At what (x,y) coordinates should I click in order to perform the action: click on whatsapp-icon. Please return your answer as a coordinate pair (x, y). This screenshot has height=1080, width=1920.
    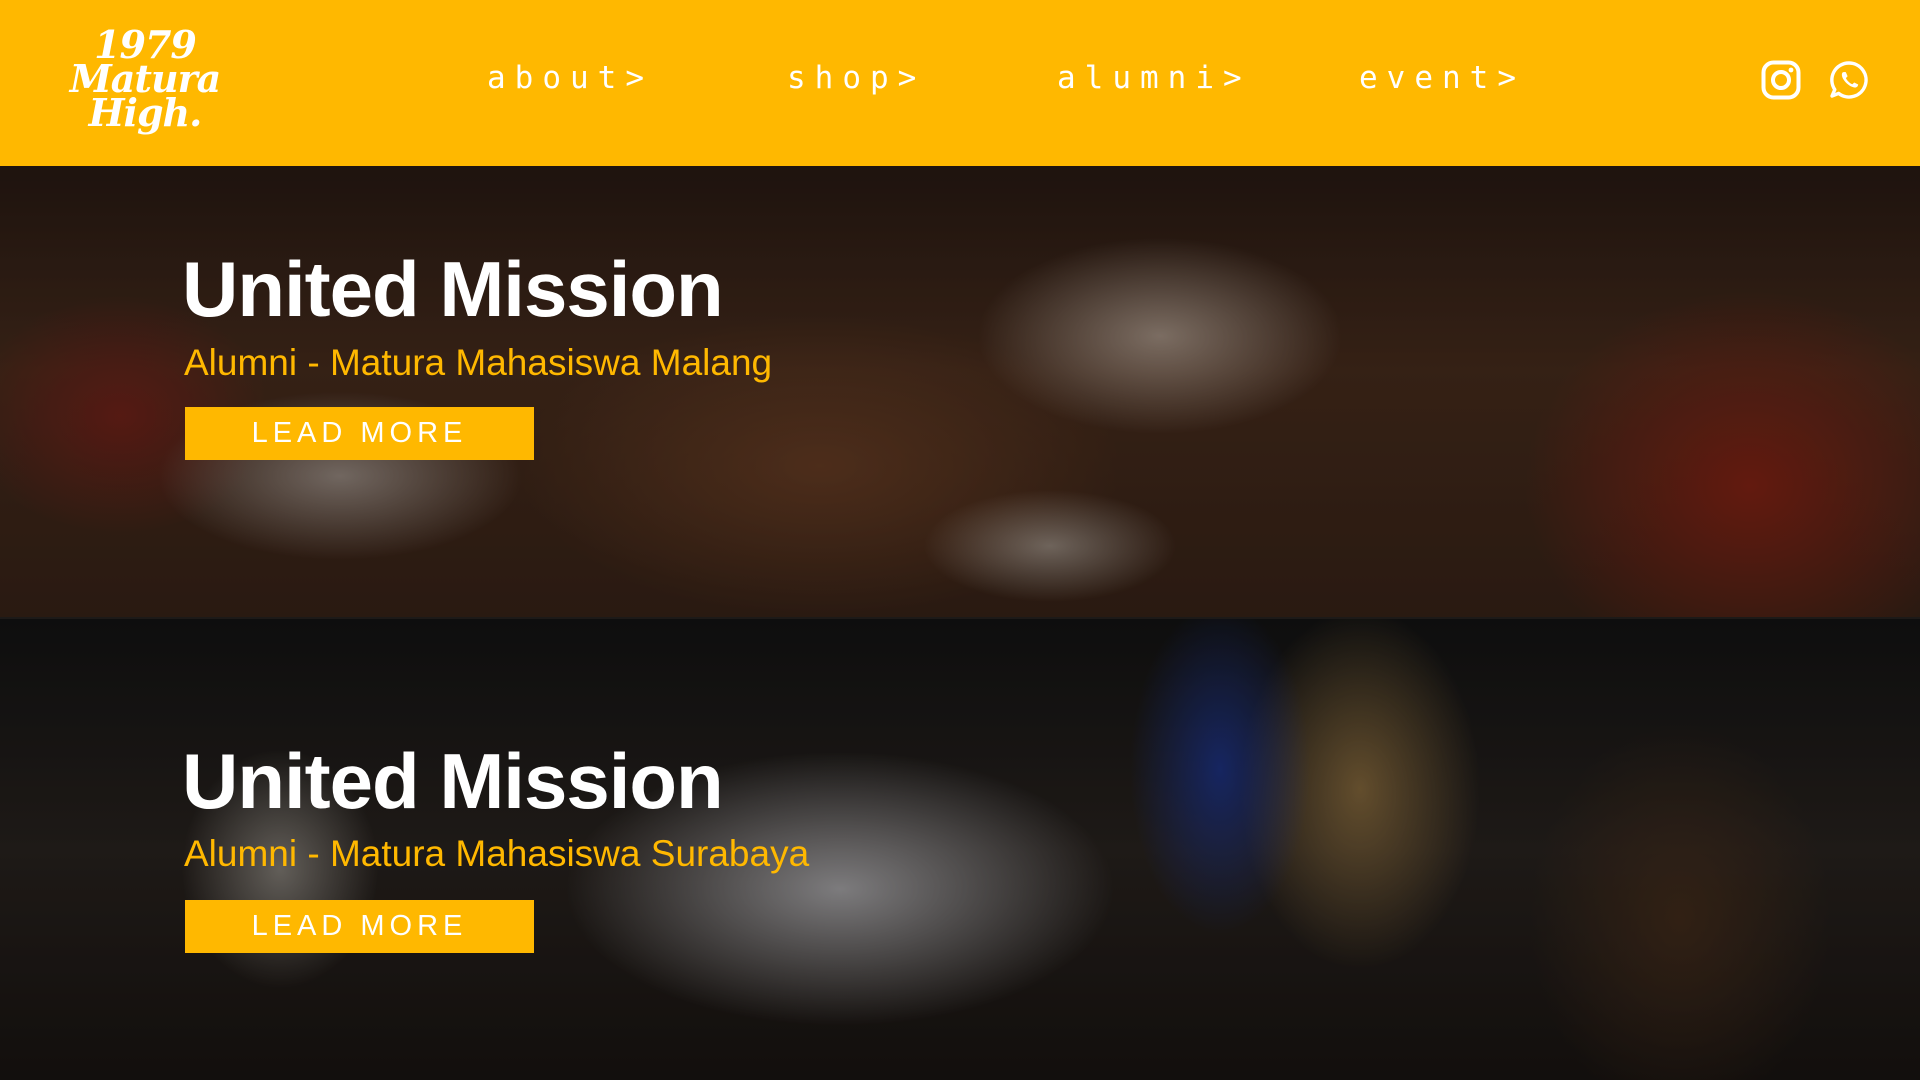
    Looking at the image, I should click on (1849, 80).